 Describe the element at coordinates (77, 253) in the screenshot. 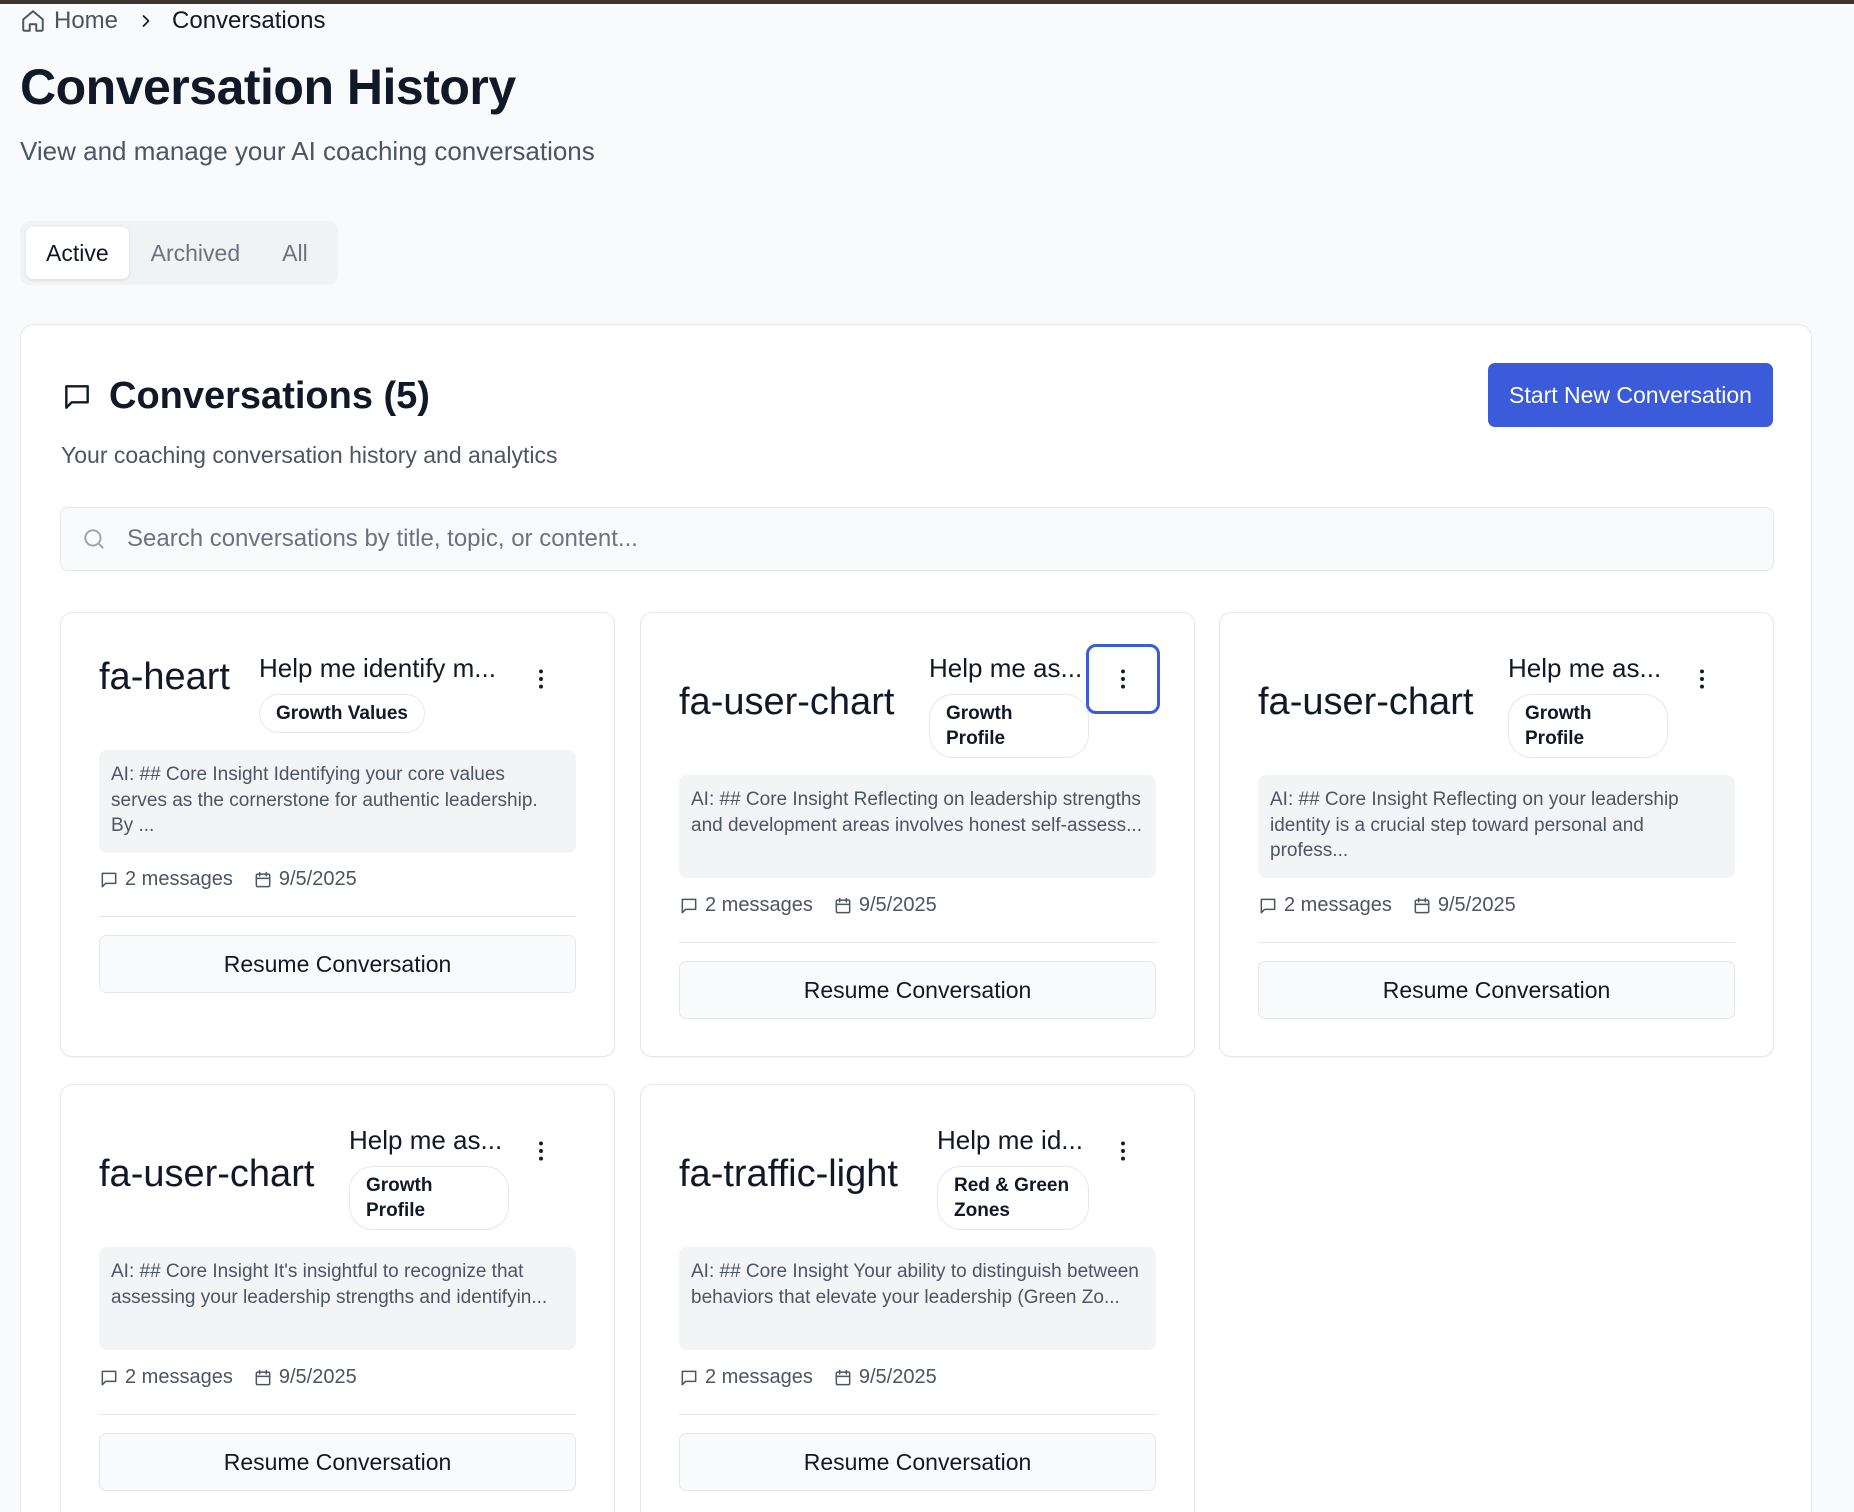

I see `tab-active: Active` at that location.